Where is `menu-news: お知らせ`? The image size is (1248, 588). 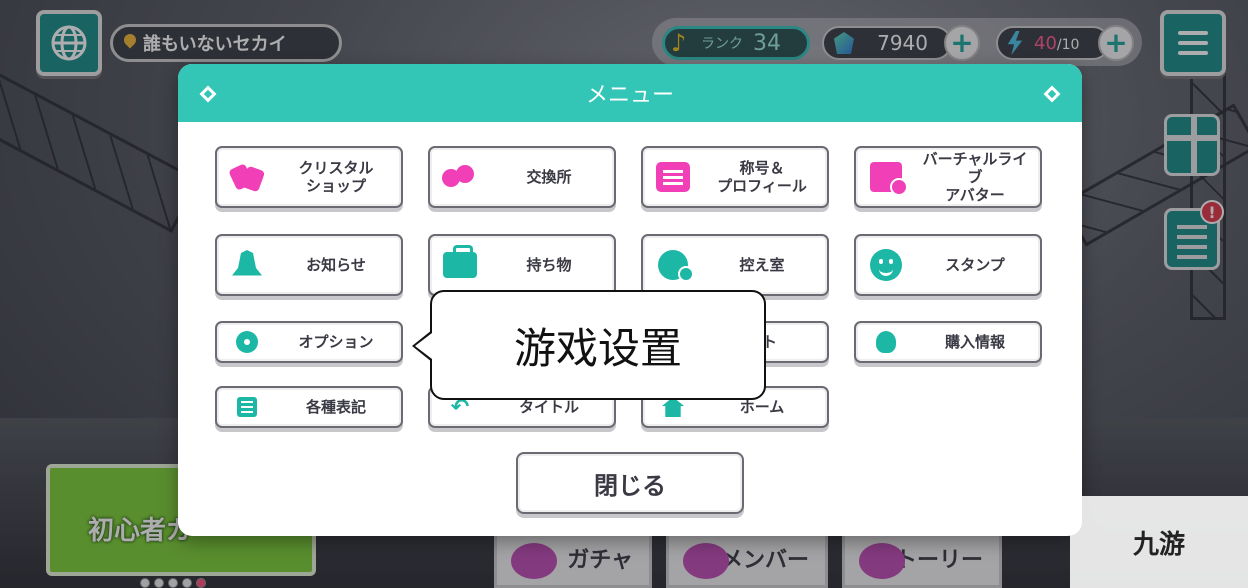
menu-news: お知らせ is located at coordinates (309, 265).